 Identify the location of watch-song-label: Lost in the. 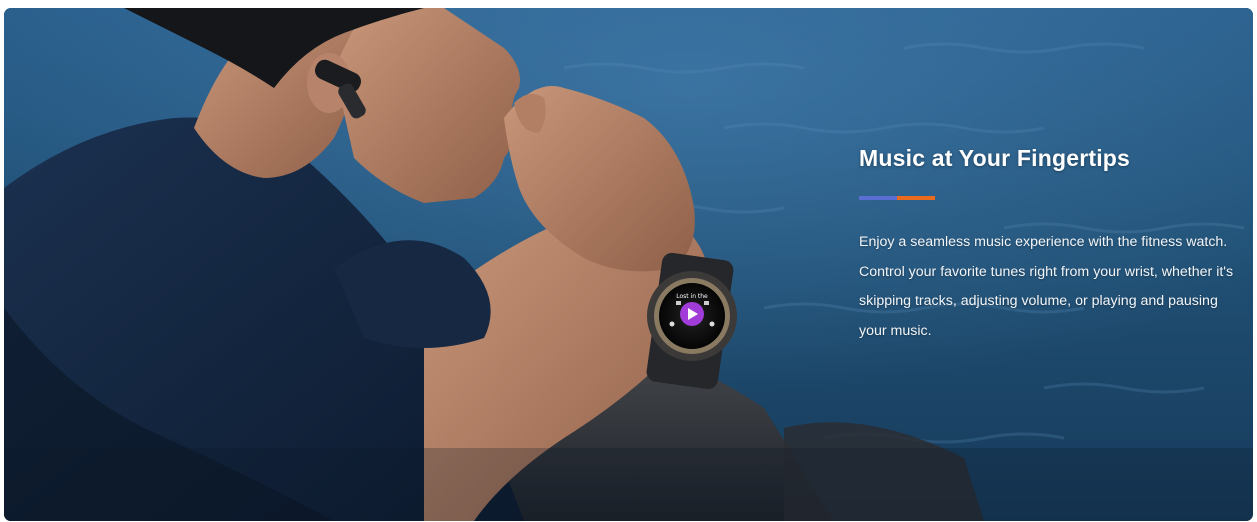
(692, 296).